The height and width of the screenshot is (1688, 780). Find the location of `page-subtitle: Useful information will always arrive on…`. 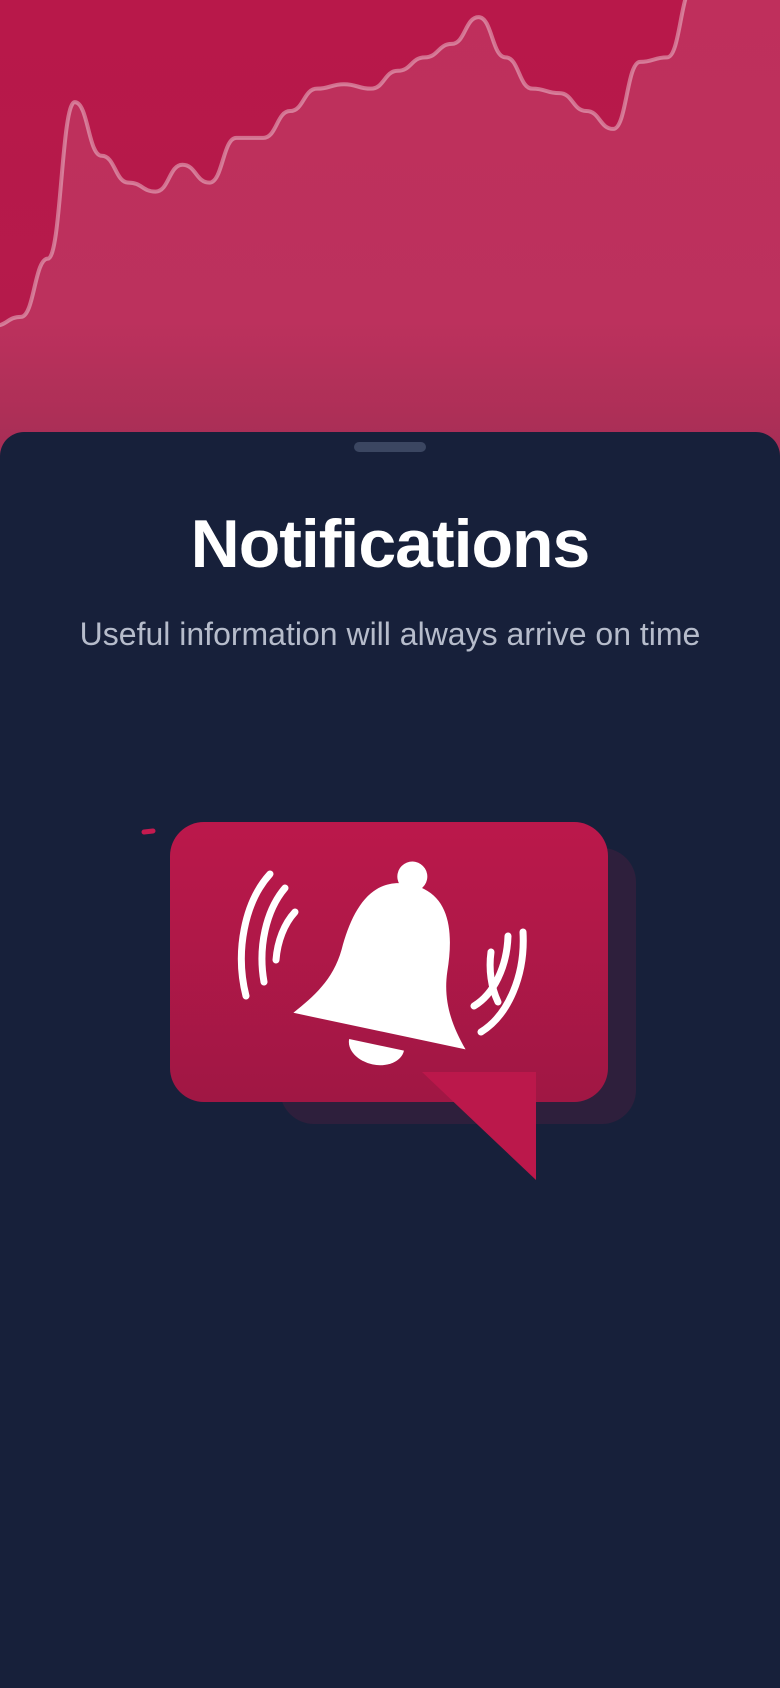

page-subtitle: Useful information will always arrive on… is located at coordinates (390, 634).